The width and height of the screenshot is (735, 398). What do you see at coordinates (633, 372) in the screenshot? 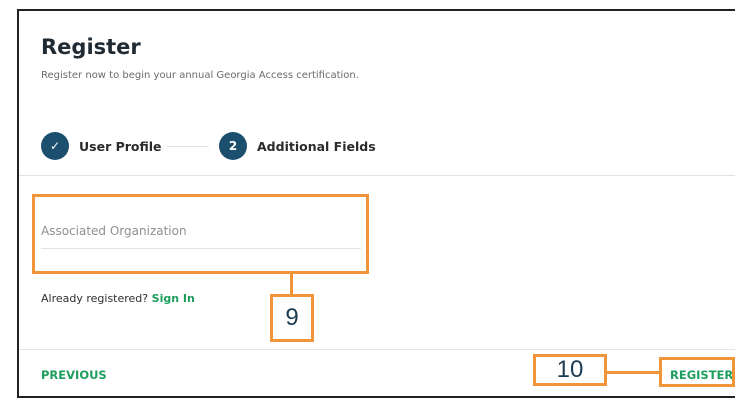
I see `callout-10-connector` at bounding box center [633, 372].